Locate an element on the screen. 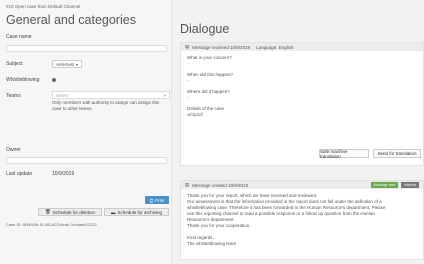  archive-icon: ▬ is located at coordinates (113, 212).